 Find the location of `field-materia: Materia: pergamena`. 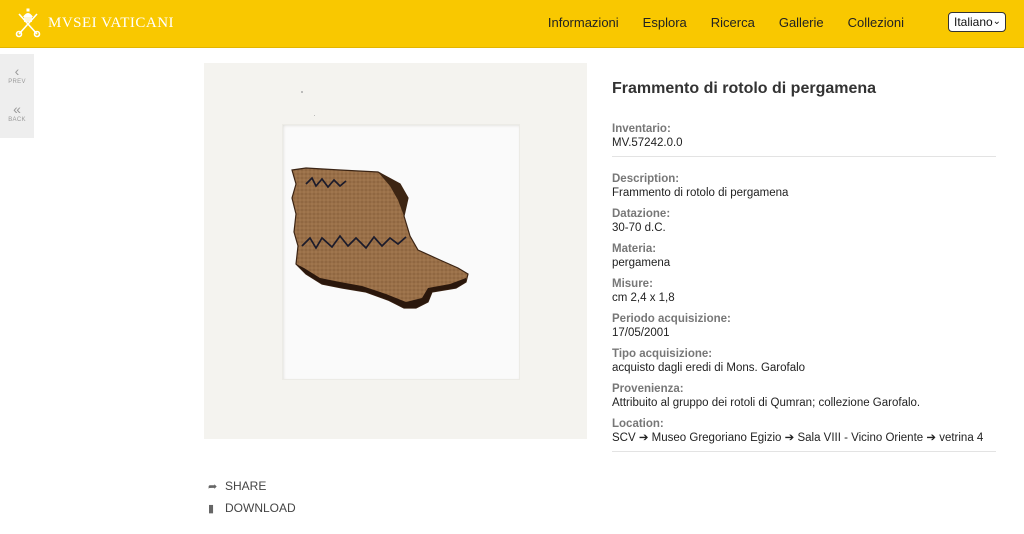

field-materia: Materia: pergamena is located at coordinates (804, 256).